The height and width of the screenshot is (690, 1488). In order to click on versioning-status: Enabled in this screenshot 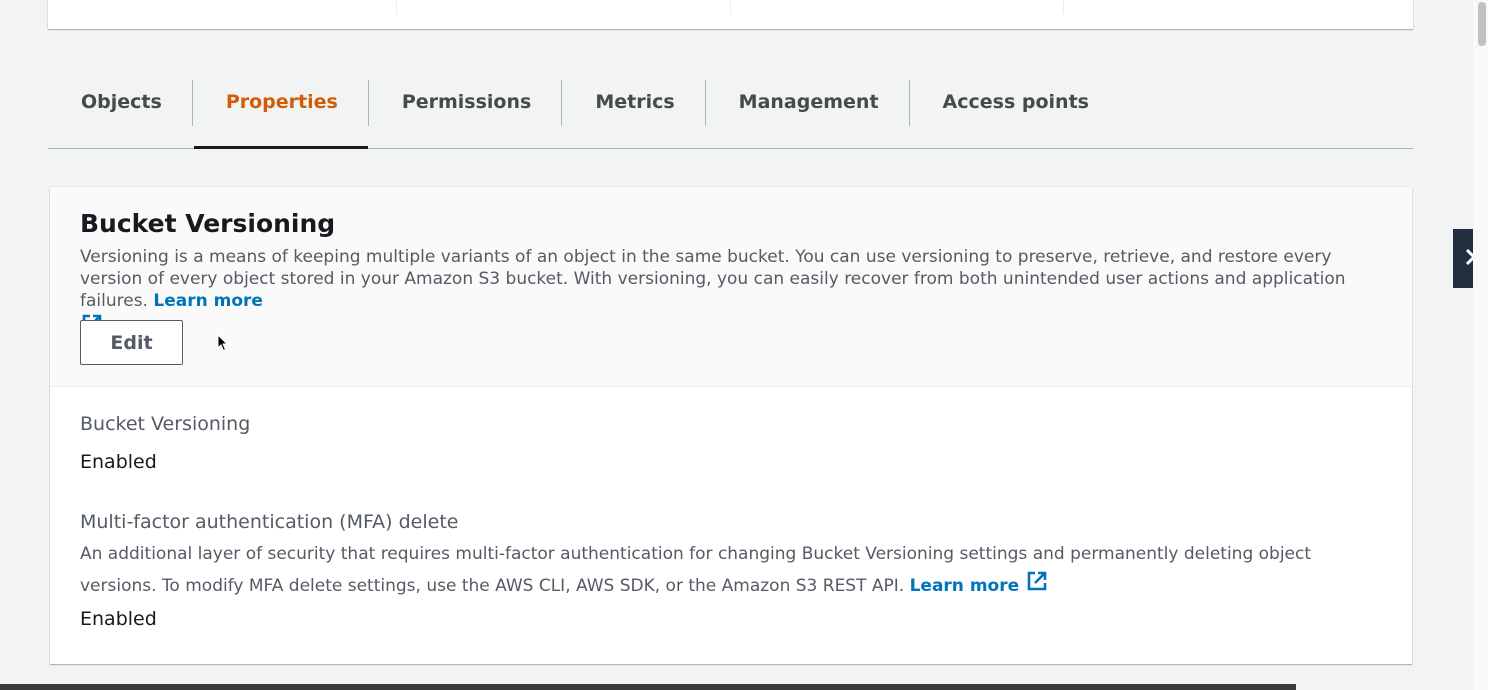, I will do `click(118, 462)`.